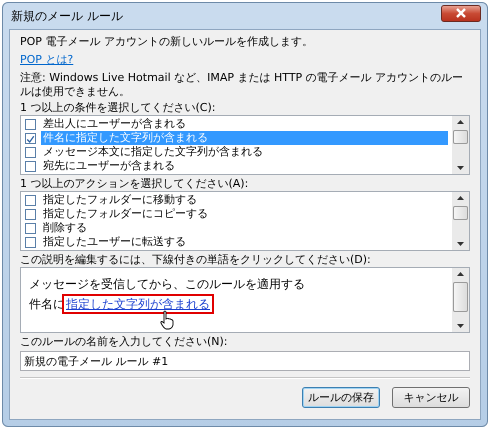 The image size is (490, 429). What do you see at coordinates (242, 85) in the screenshot?
I see `note-text: 注意: Windows Live Hotmail など、IMAP または HTTP の電子メール アカウントのルールは使用できません。` at bounding box center [242, 85].